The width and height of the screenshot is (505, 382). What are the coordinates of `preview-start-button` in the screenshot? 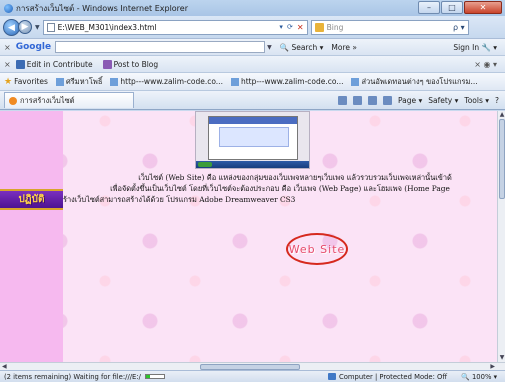 It's located at (205, 164).